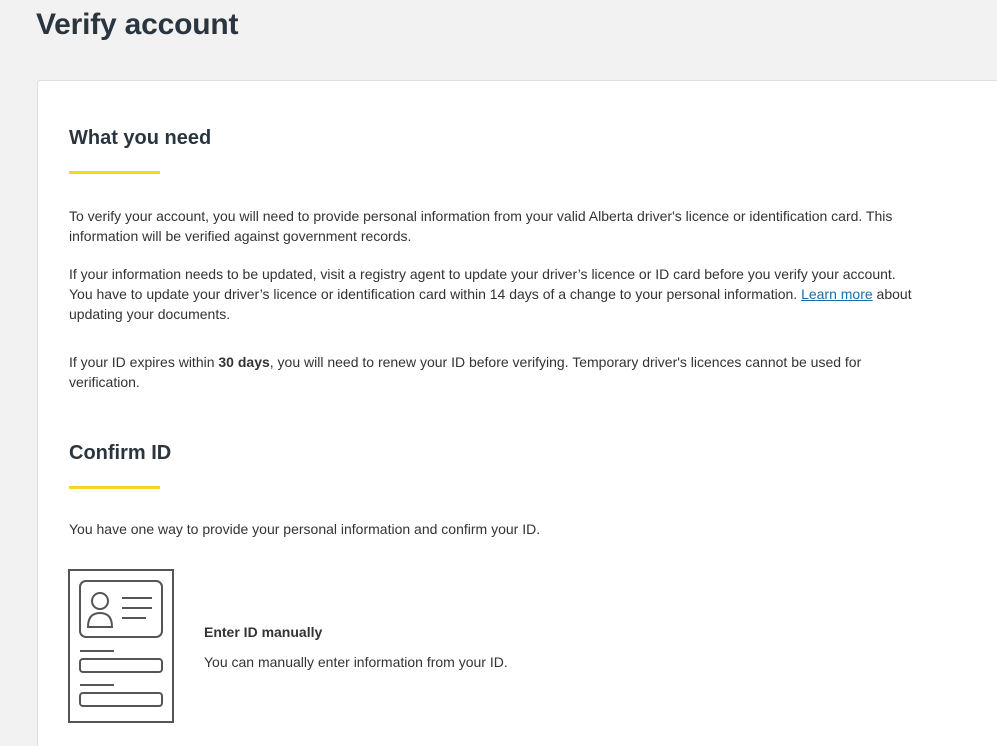  I want to click on enter-id-manually-title: Enter ID manually, so click(263, 632).